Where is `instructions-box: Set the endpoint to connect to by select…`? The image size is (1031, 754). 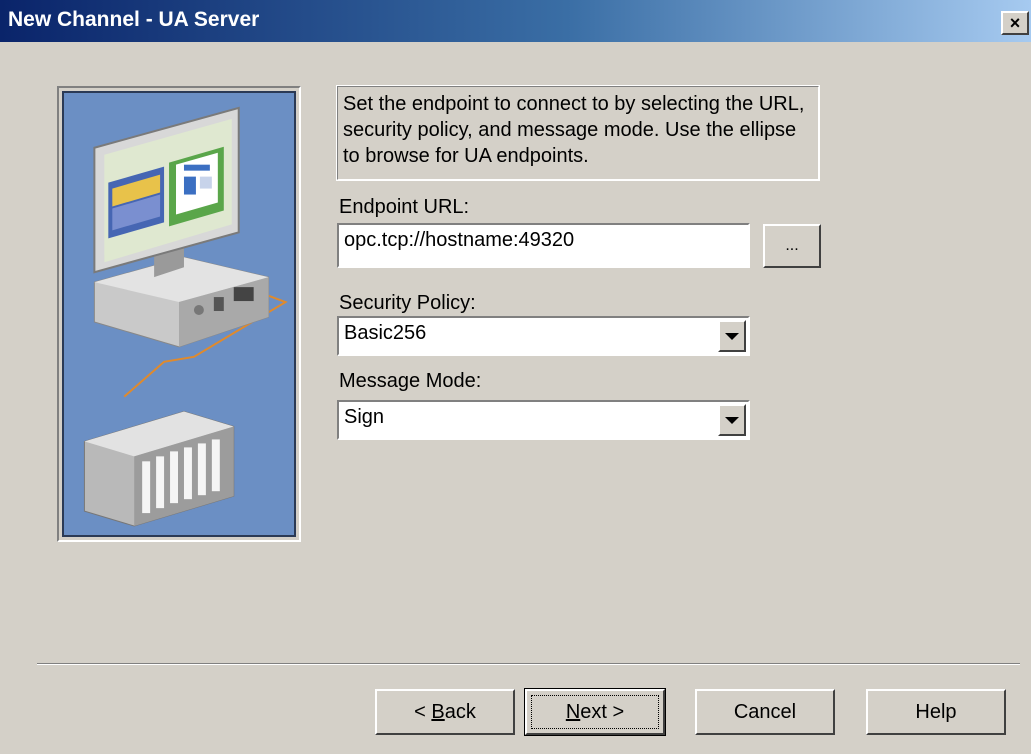 instructions-box: Set the endpoint to connect to by select… is located at coordinates (578, 133).